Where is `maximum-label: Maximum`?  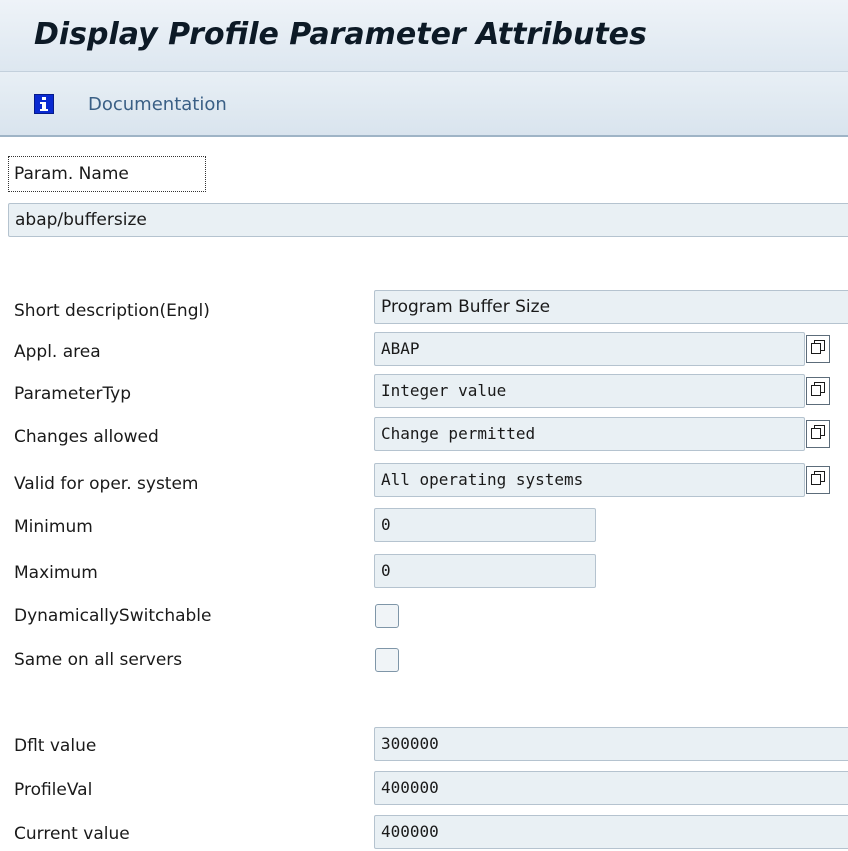 maximum-label: Maximum is located at coordinates (56, 573).